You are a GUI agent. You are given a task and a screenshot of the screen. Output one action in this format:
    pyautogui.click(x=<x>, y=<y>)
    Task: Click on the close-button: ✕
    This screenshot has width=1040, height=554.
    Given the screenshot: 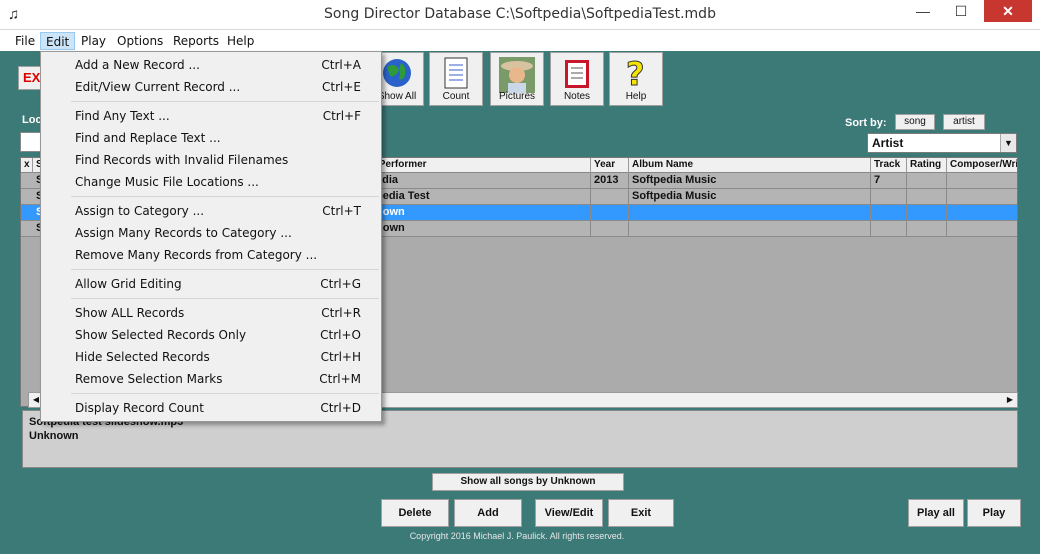 What is the action you would take?
    pyautogui.click(x=1008, y=11)
    